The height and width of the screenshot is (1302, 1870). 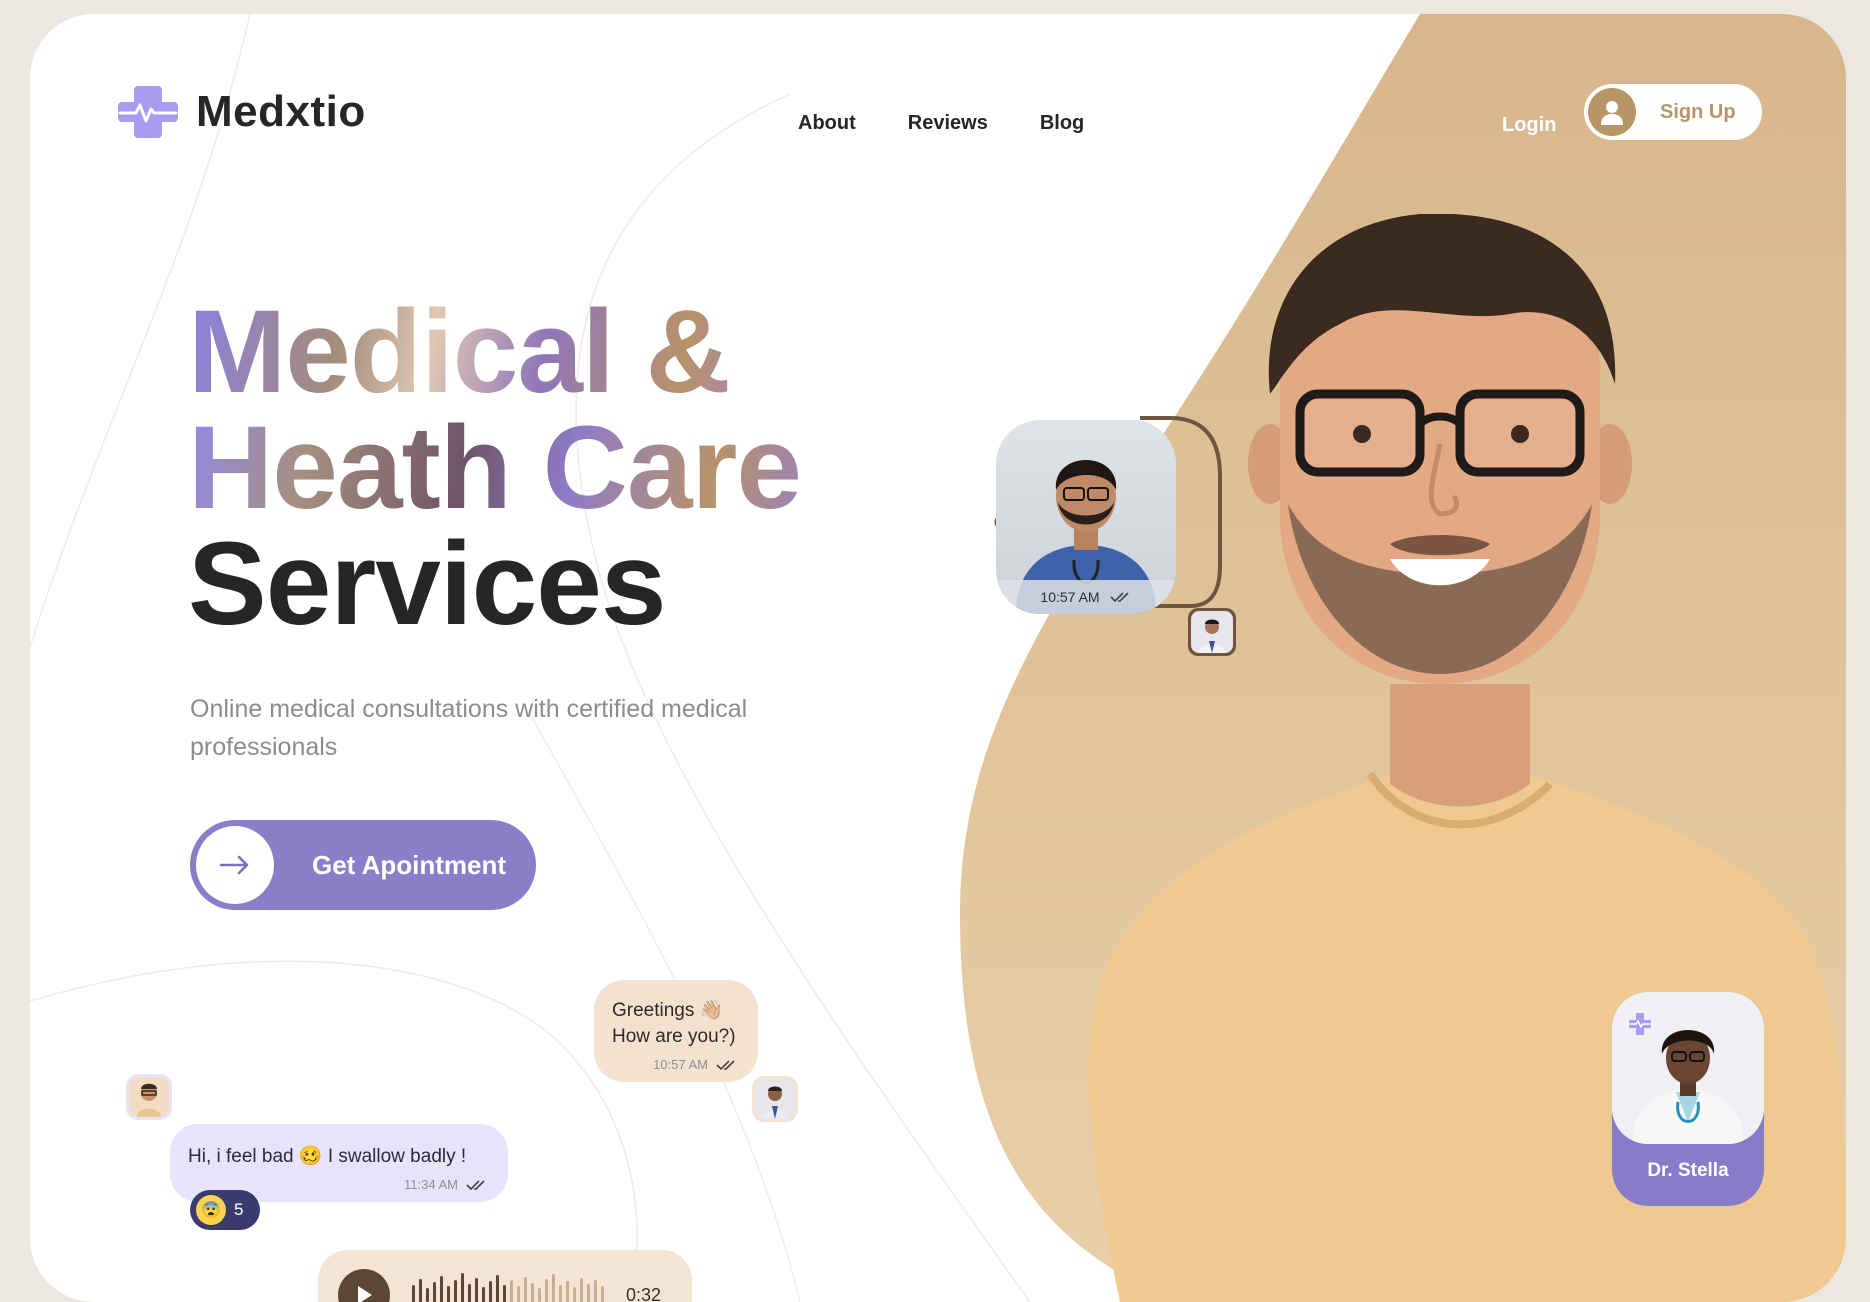 What do you see at coordinates (1086, 517) in the screenshot?
I see `video-call-card: 10:57 AM` at bounding box center [1086, 517].